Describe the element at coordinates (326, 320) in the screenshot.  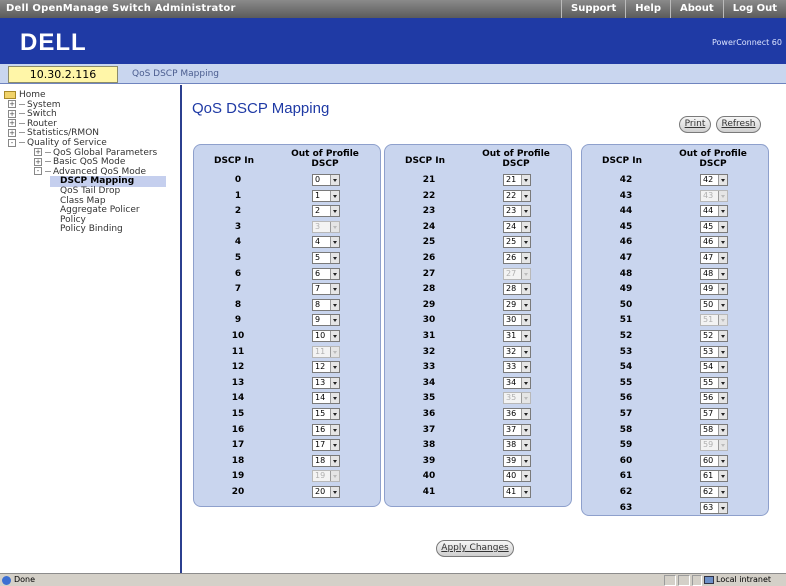
I see `out-of-profile-select: 9` at that location.